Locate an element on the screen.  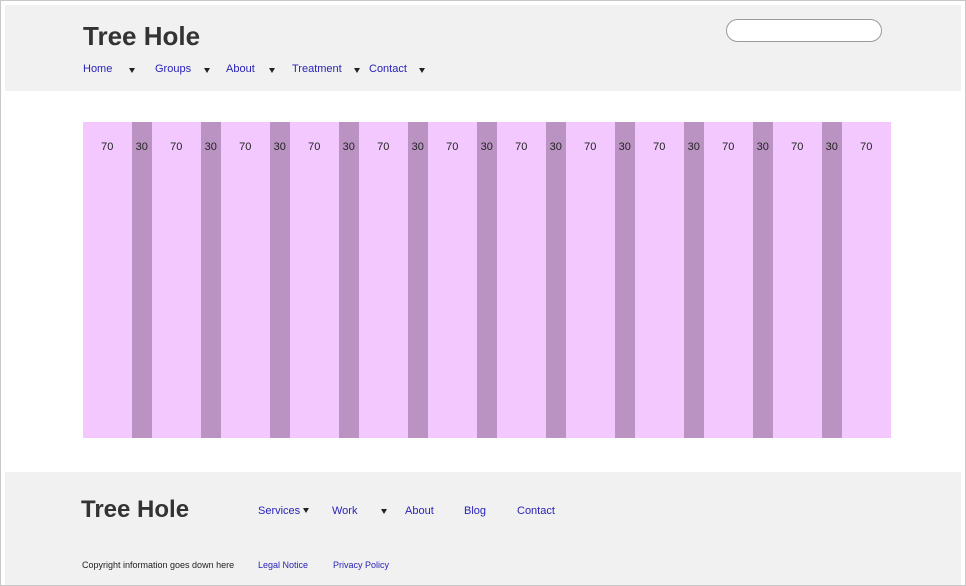
footer-logo: Tree Hole is located at coordinates (135, 510).